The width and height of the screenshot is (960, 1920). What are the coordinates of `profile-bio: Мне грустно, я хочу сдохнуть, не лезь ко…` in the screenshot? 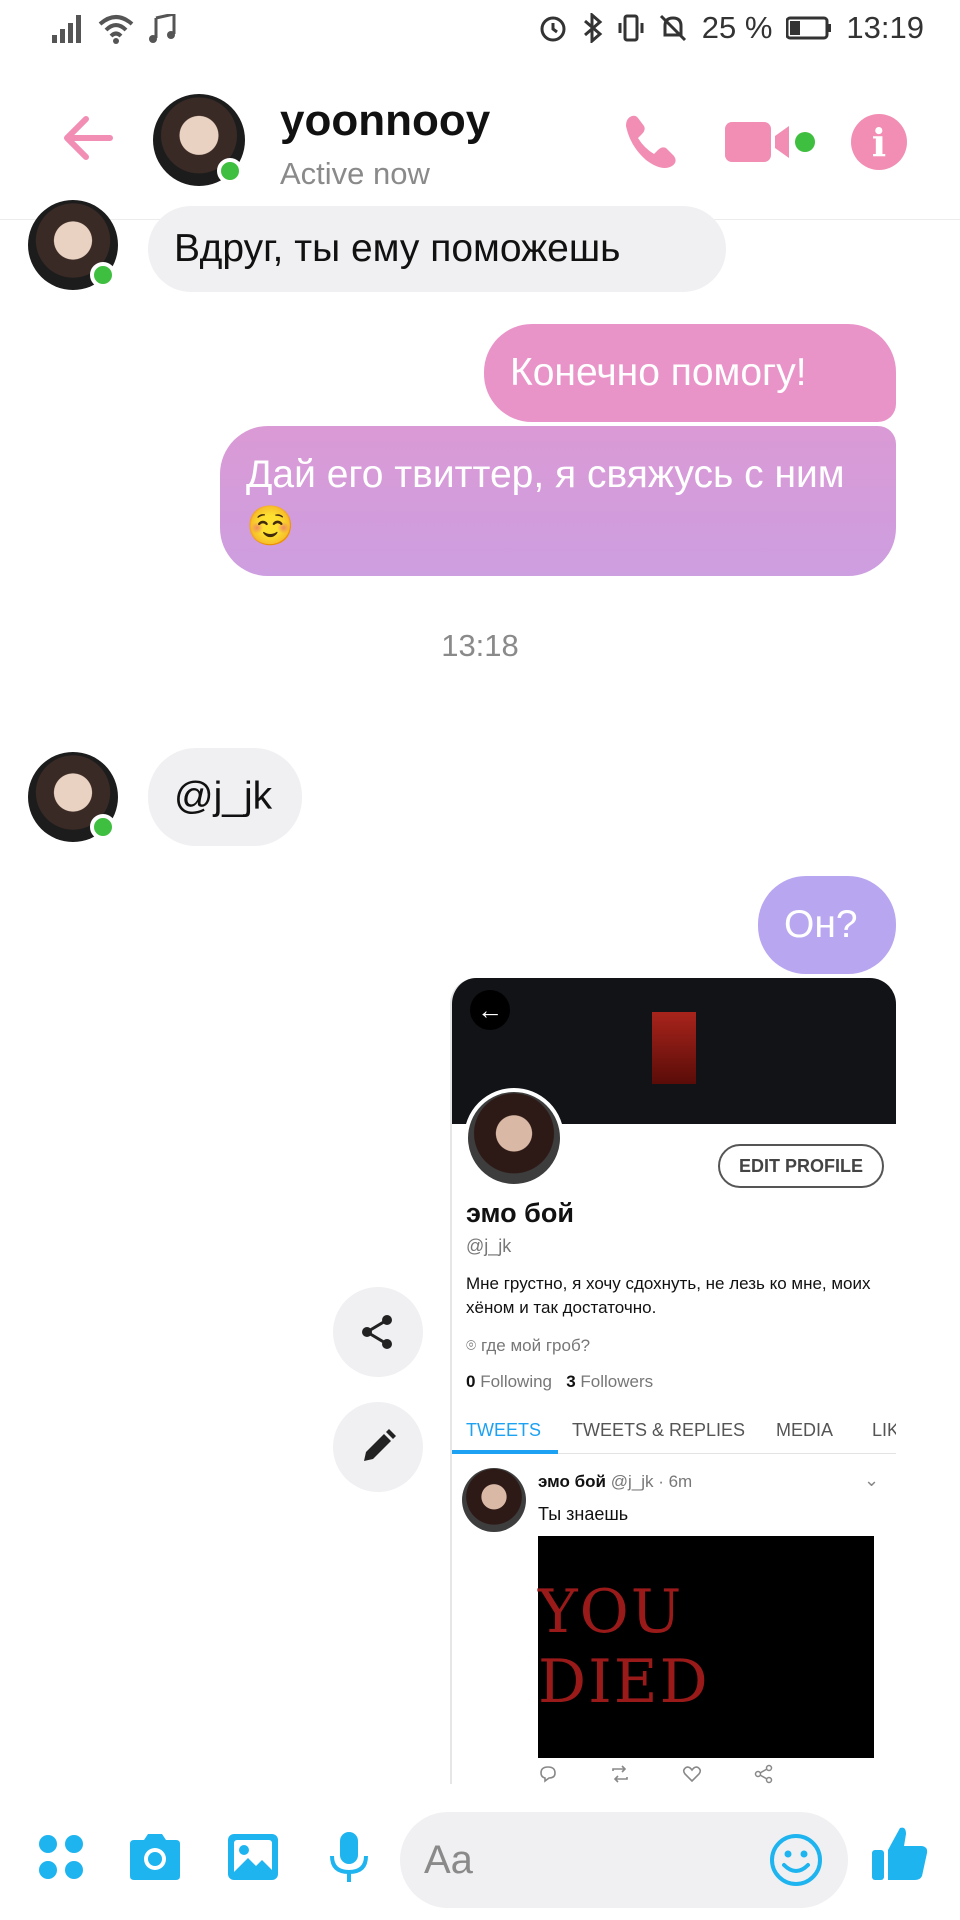 It's located at (668, 1295).